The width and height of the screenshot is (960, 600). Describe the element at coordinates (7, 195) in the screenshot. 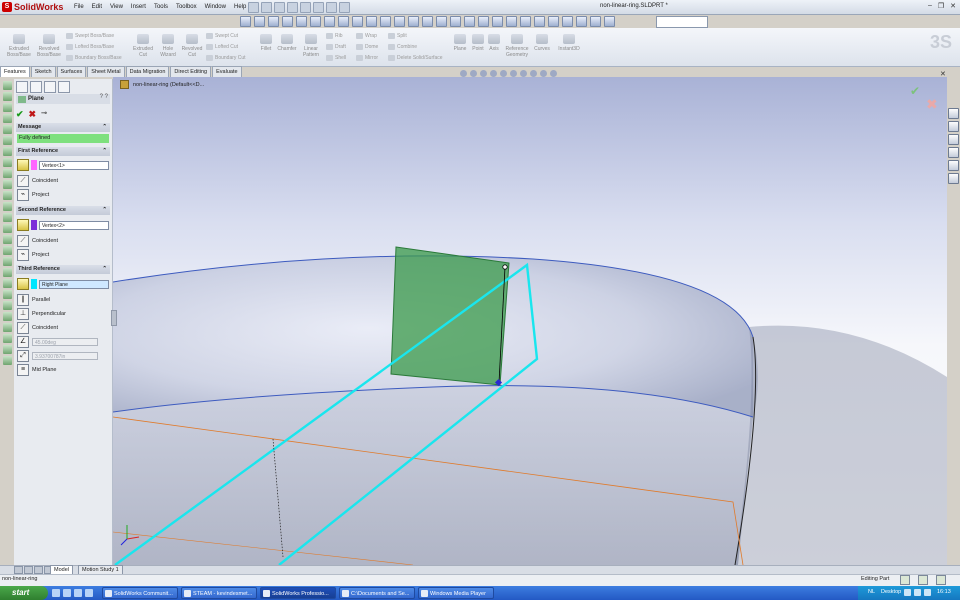

I see `extend-icon` at that location.